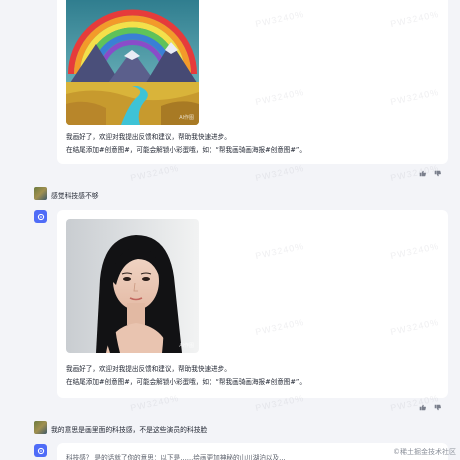  What do you see at coordinates (132, 62) in the screenshot?
I see `generated-image-rainbow: AI作图` at bounding box center [132, 62].